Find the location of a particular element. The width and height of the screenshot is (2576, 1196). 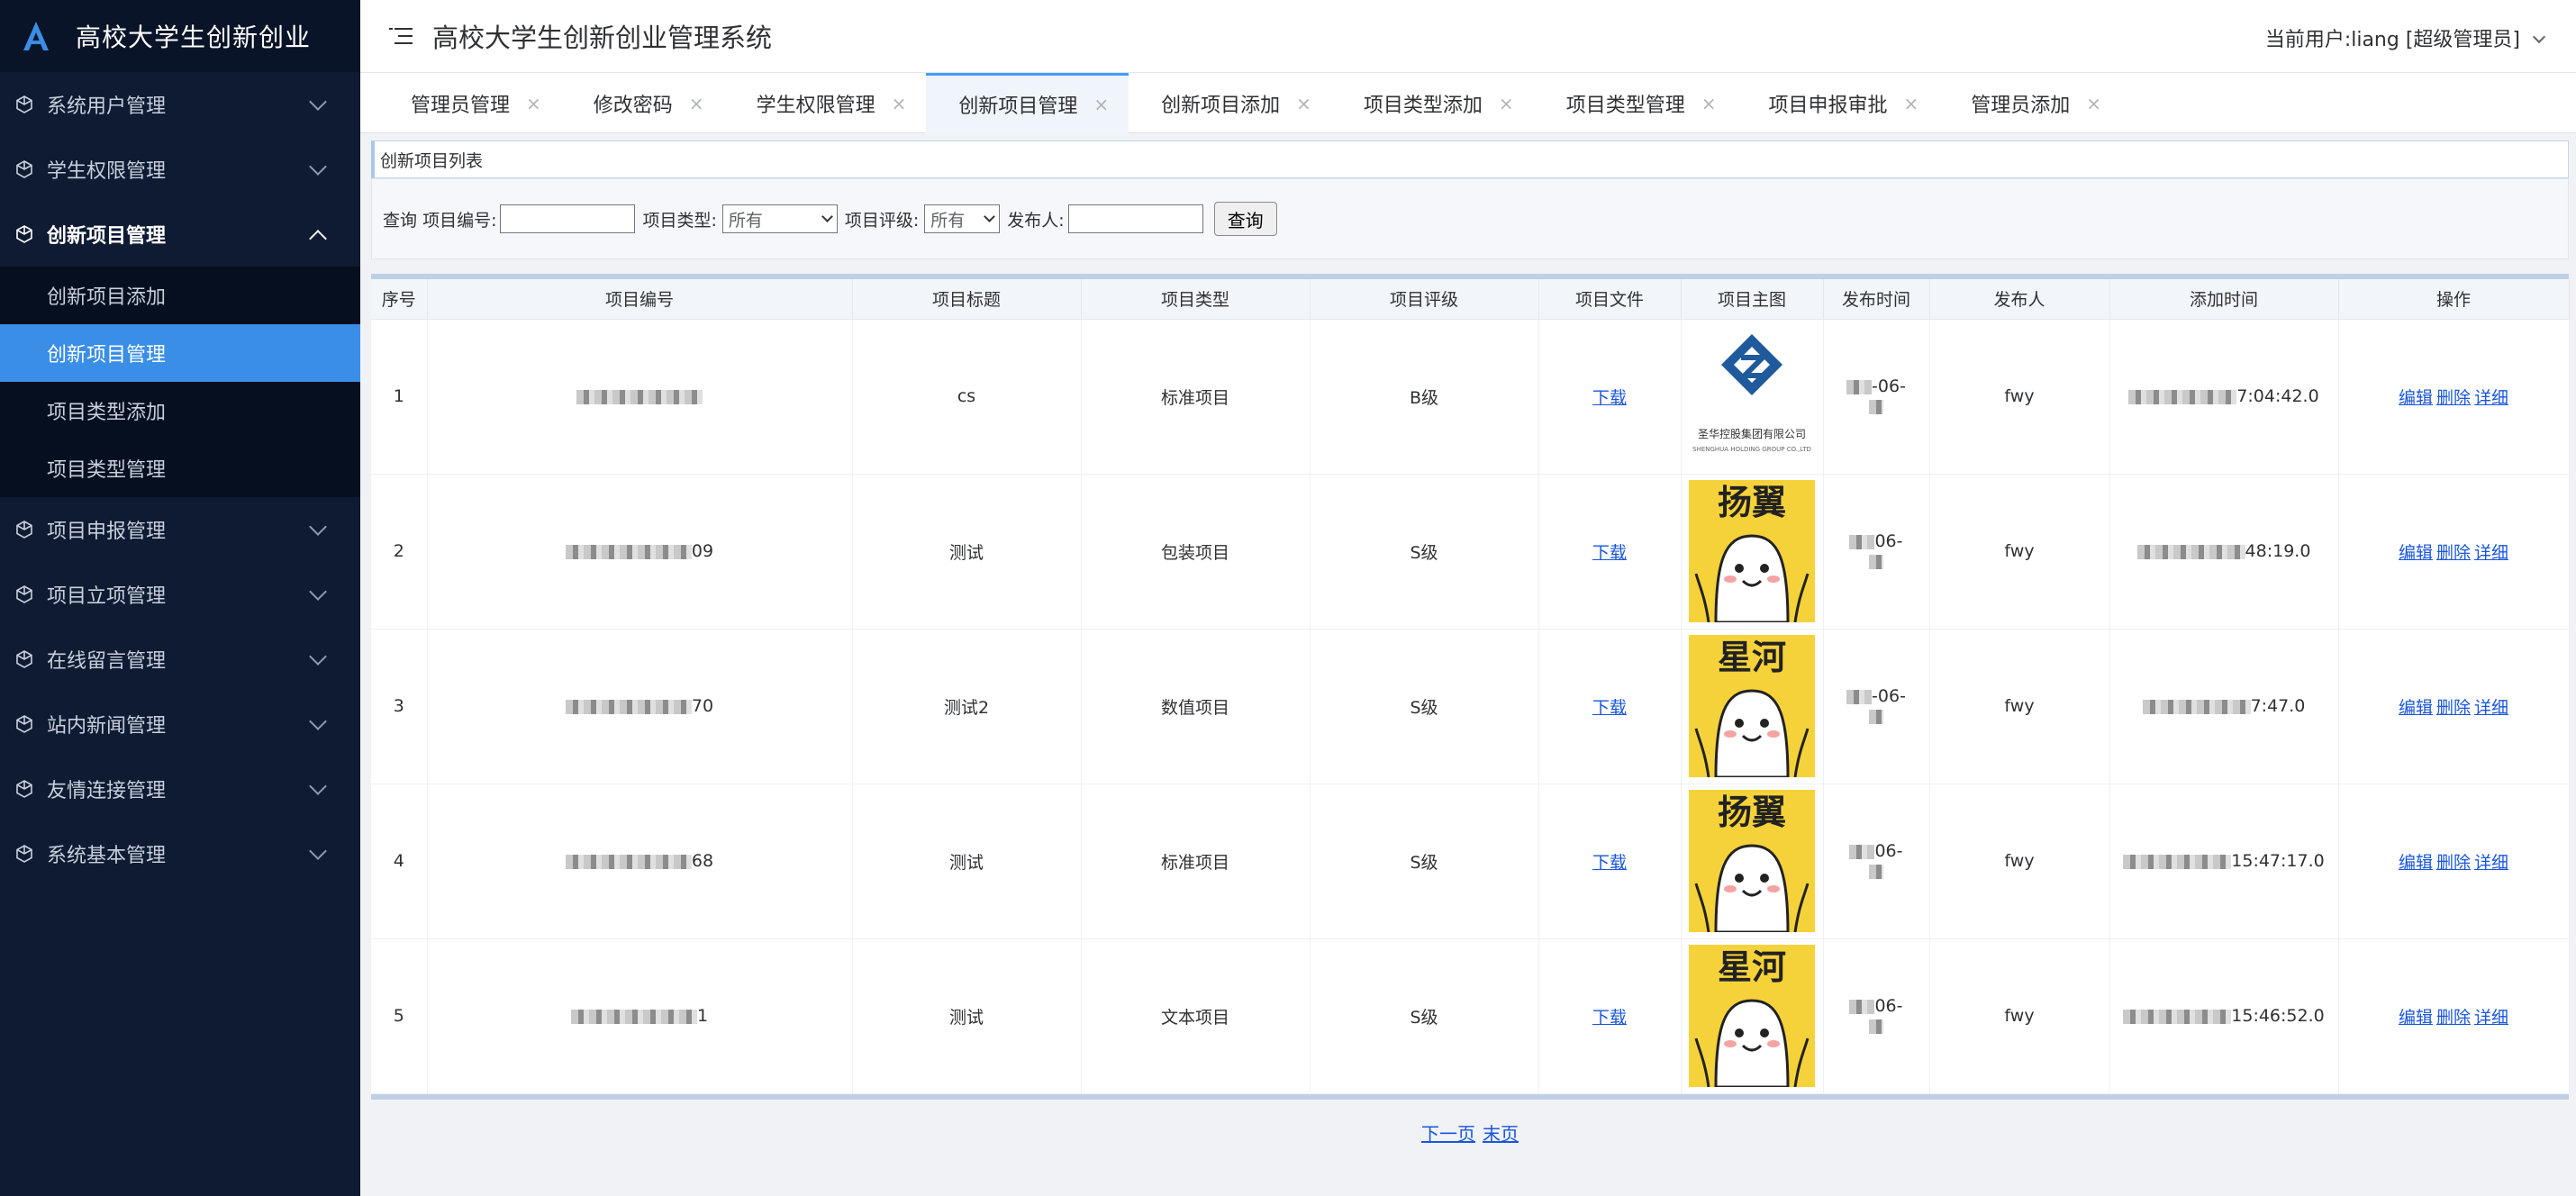

cell-file: 下载 is located at coordinates (1610, 861).